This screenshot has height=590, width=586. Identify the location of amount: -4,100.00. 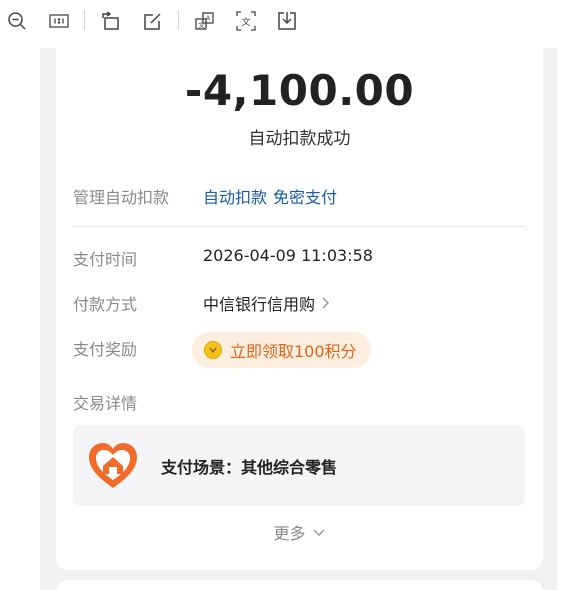
(299, 90).